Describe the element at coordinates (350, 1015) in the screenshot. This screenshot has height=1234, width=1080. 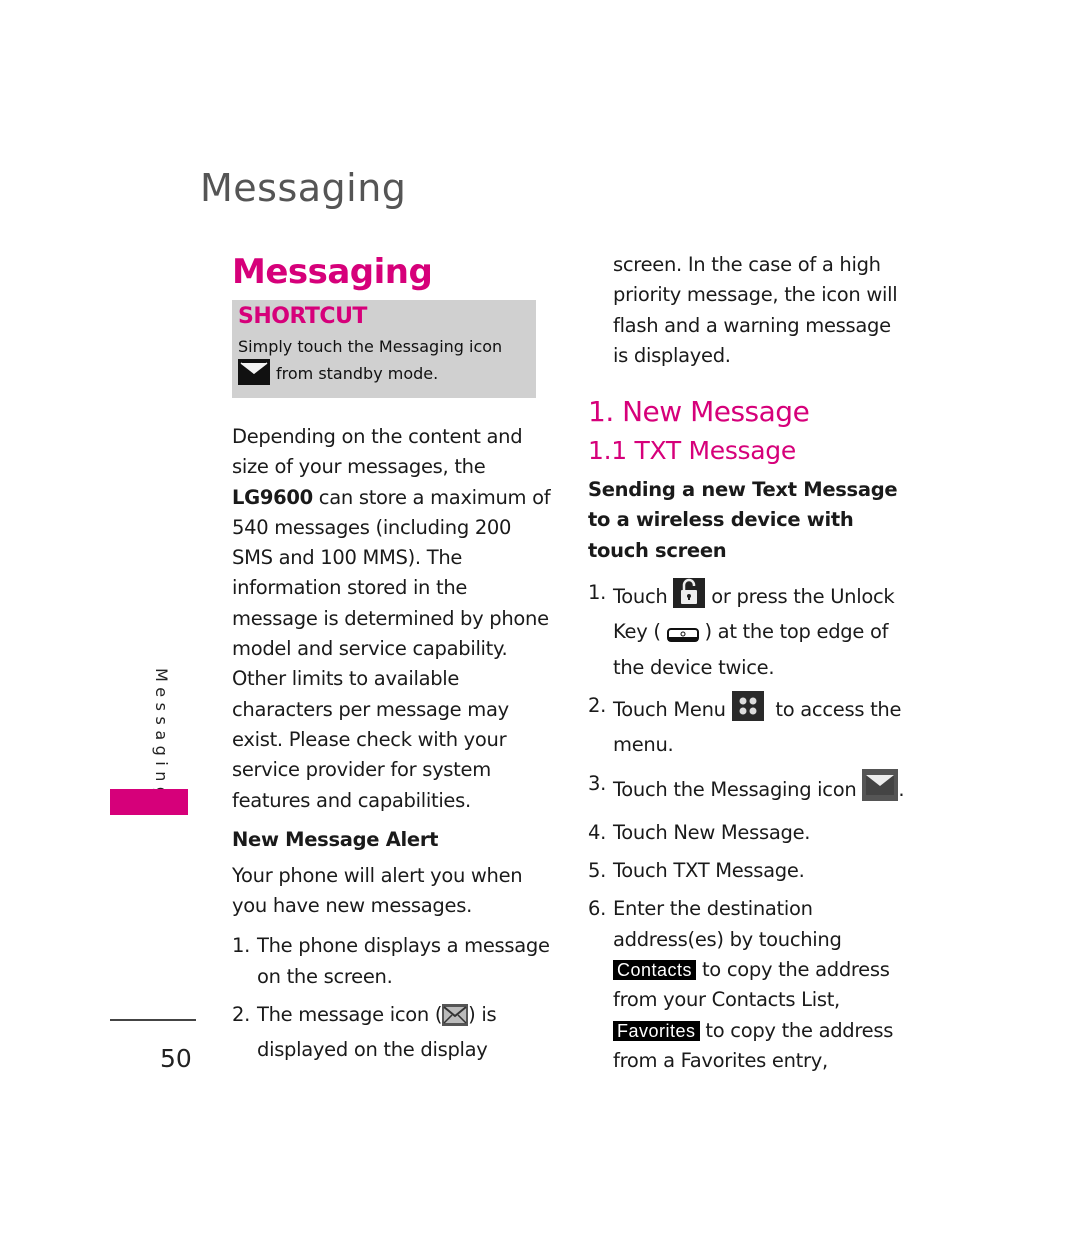
I see `step-text: The message icon (` at that location.